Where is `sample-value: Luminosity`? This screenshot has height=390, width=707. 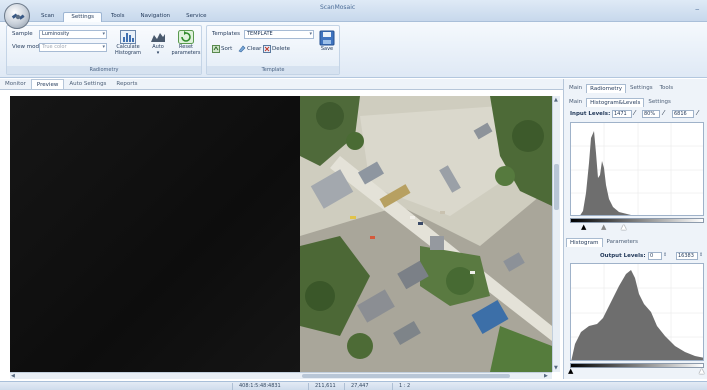
sample-value: Luminosity is located at coordinates (56, 34).